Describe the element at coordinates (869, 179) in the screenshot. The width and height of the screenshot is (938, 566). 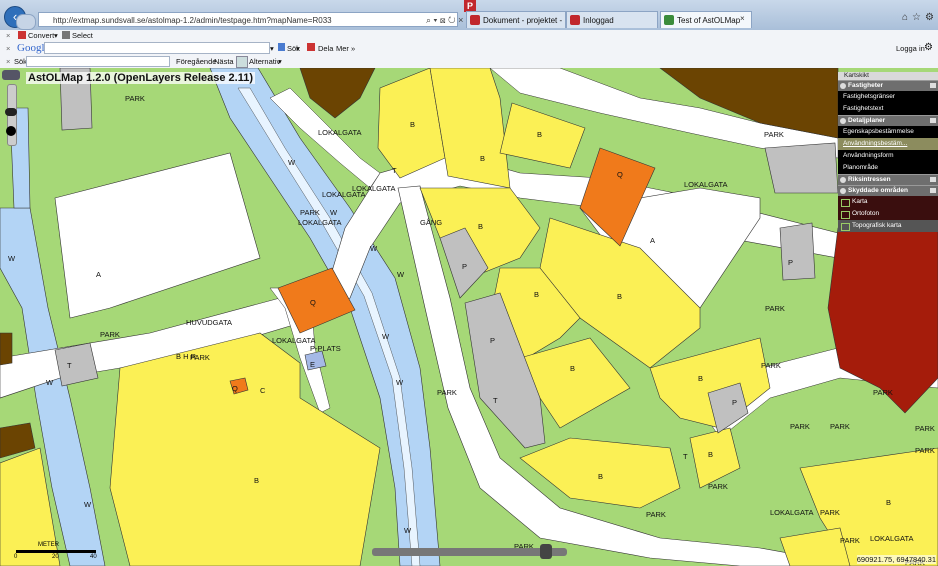
I see `group-label: Riksintressen` at that location.